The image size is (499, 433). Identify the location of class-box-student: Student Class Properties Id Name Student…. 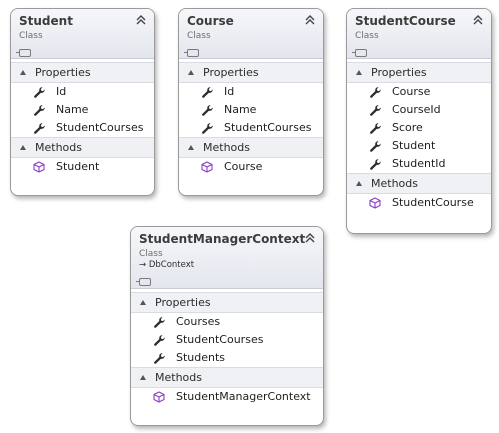
(82, 102).